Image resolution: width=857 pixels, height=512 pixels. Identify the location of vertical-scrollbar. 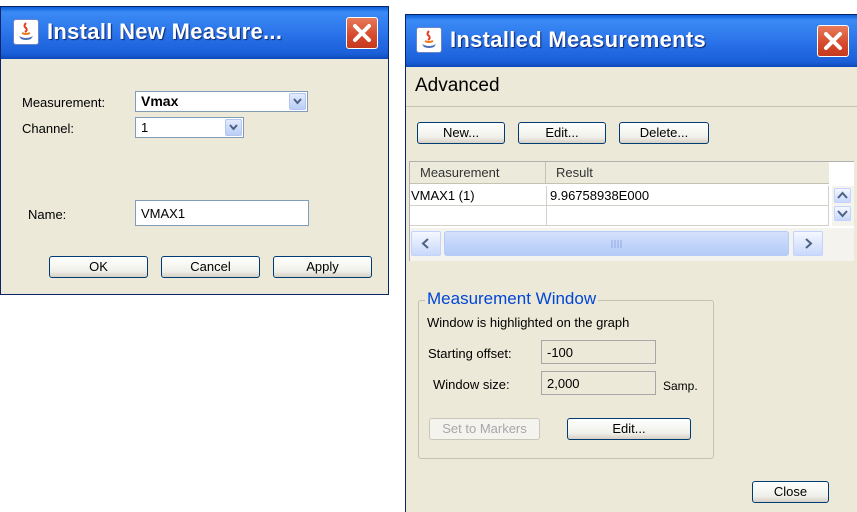
(843, 206).